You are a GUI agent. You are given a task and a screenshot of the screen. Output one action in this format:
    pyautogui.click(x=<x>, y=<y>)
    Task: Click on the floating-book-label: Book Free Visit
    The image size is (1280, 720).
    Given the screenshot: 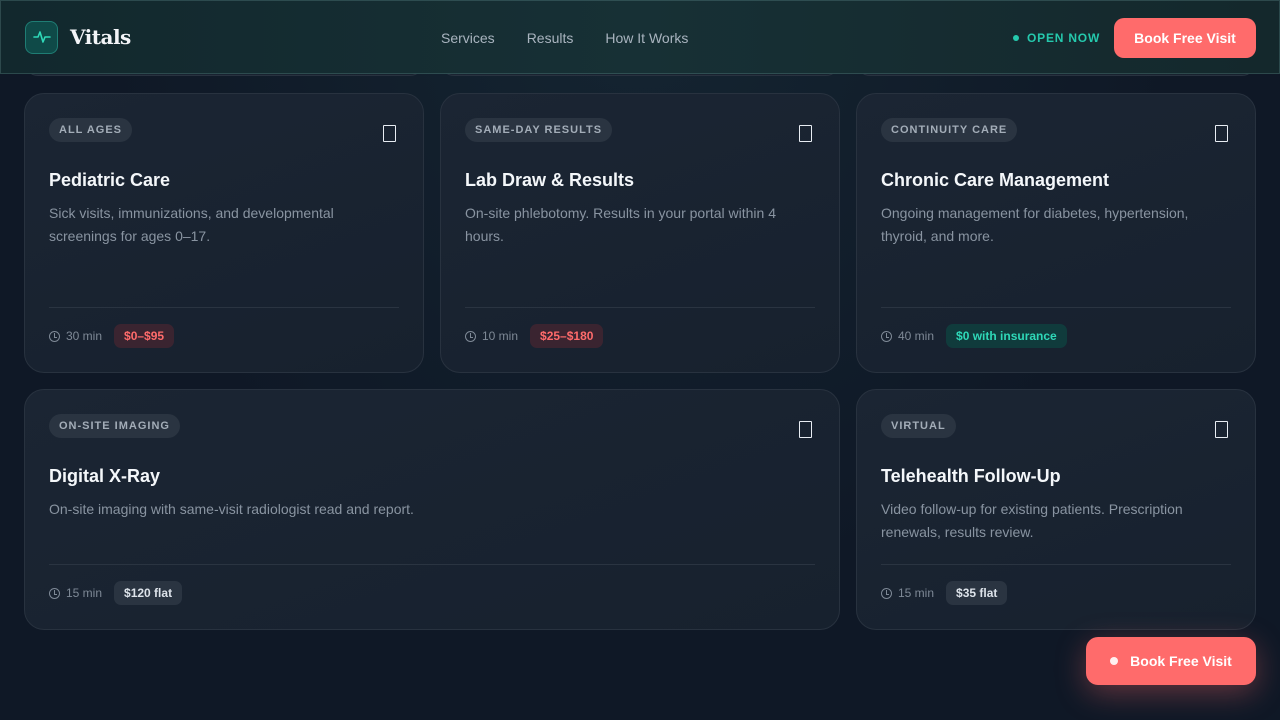 What is the action you would take?
    pyautogui.click(x=1181, y=661)
    